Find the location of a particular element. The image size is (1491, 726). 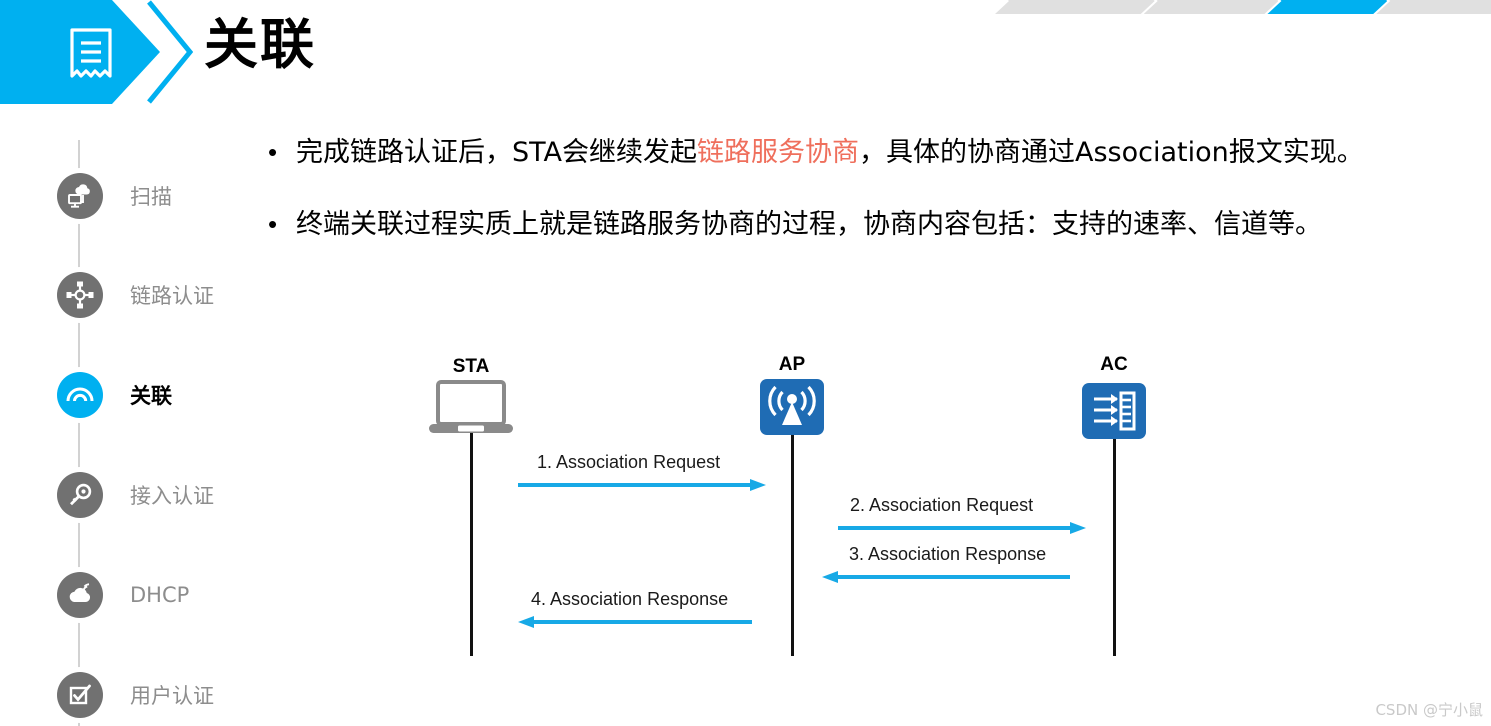

sidebar-item-label: 链路认证 is located at coordinates (172, 296).